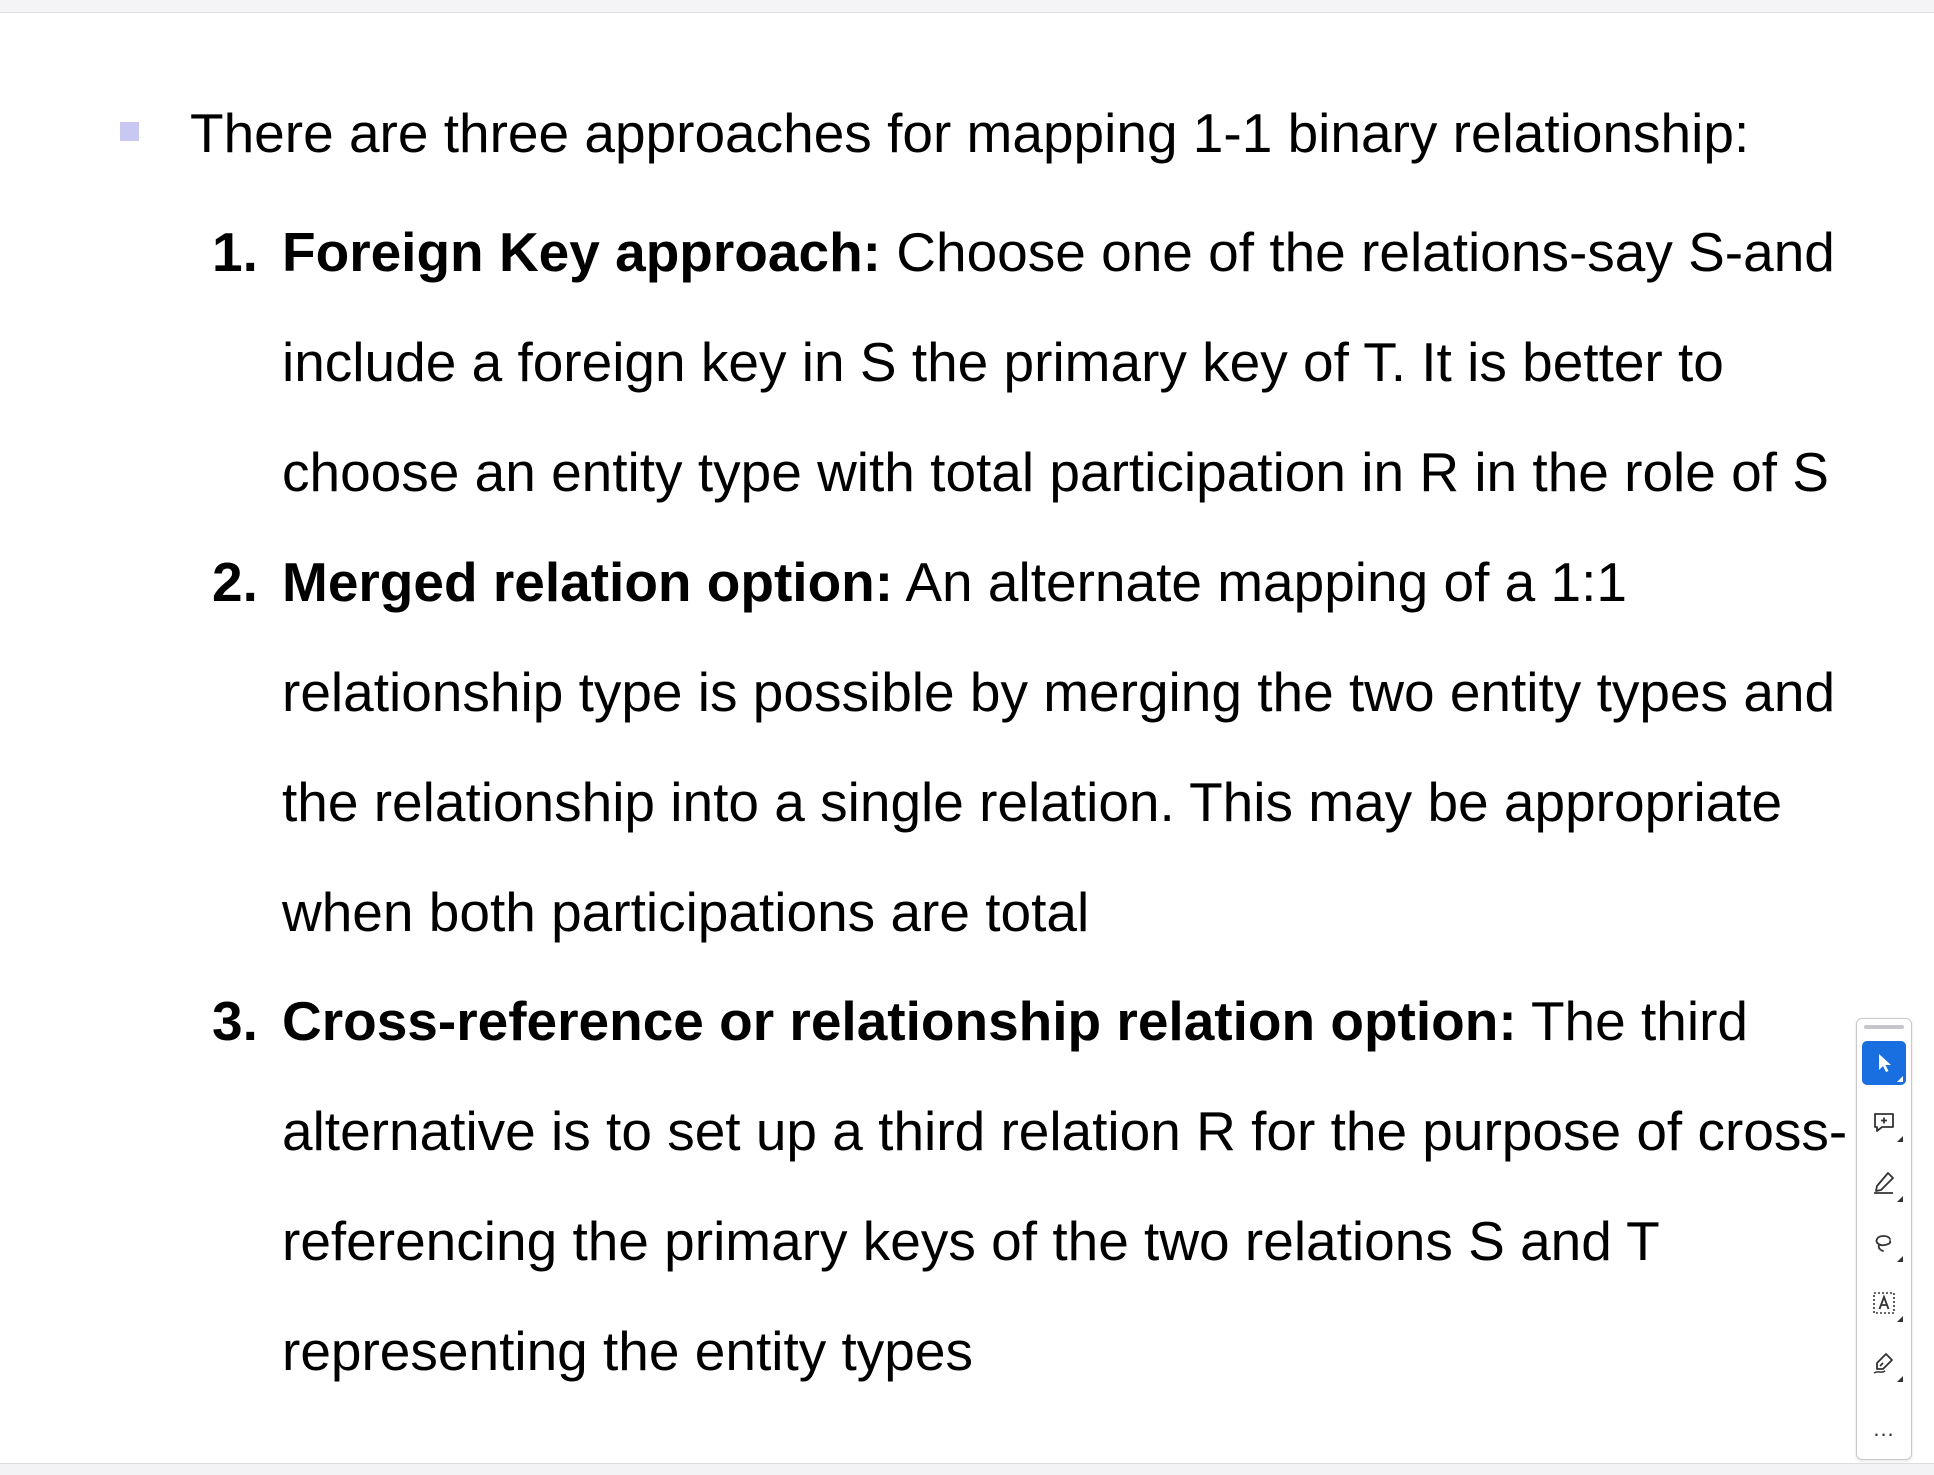 This screenshot has height=1475, width=1934. I want to click on item-line: representing the entity types, so click(627, 1351).